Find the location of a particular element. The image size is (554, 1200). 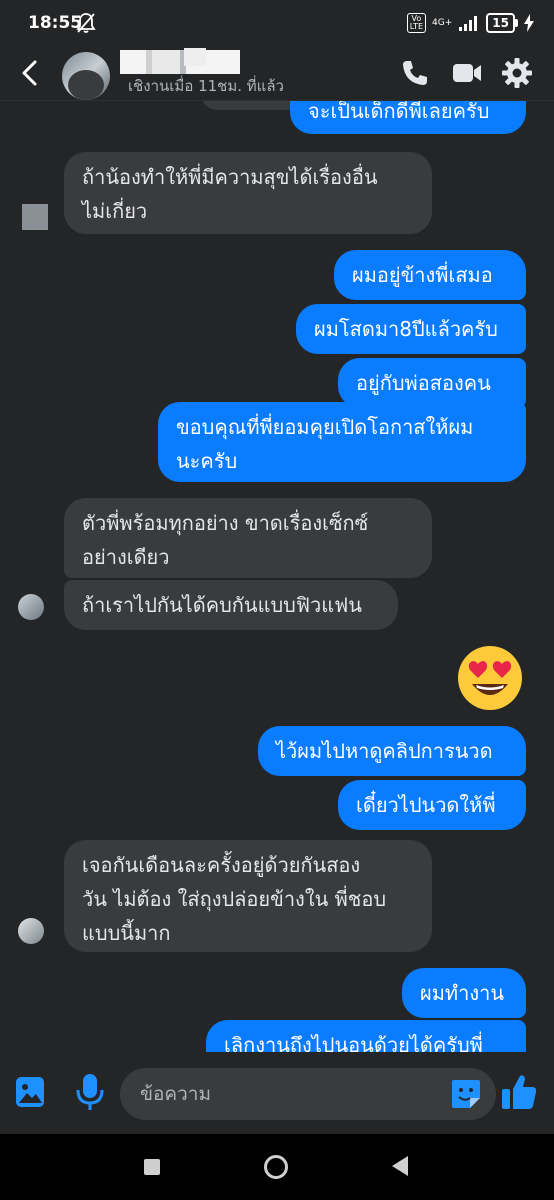

image-gallery-icon is located at coordinates (30, 1092).